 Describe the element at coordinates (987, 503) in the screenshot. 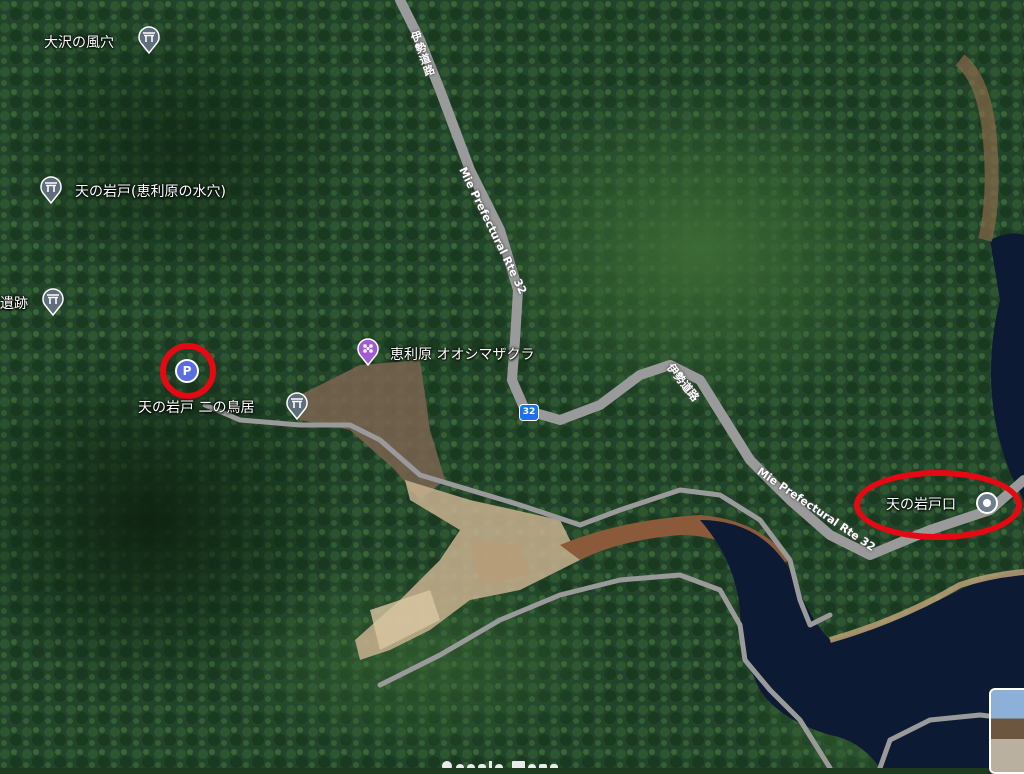

I see `dot-pin-icon` at that location.